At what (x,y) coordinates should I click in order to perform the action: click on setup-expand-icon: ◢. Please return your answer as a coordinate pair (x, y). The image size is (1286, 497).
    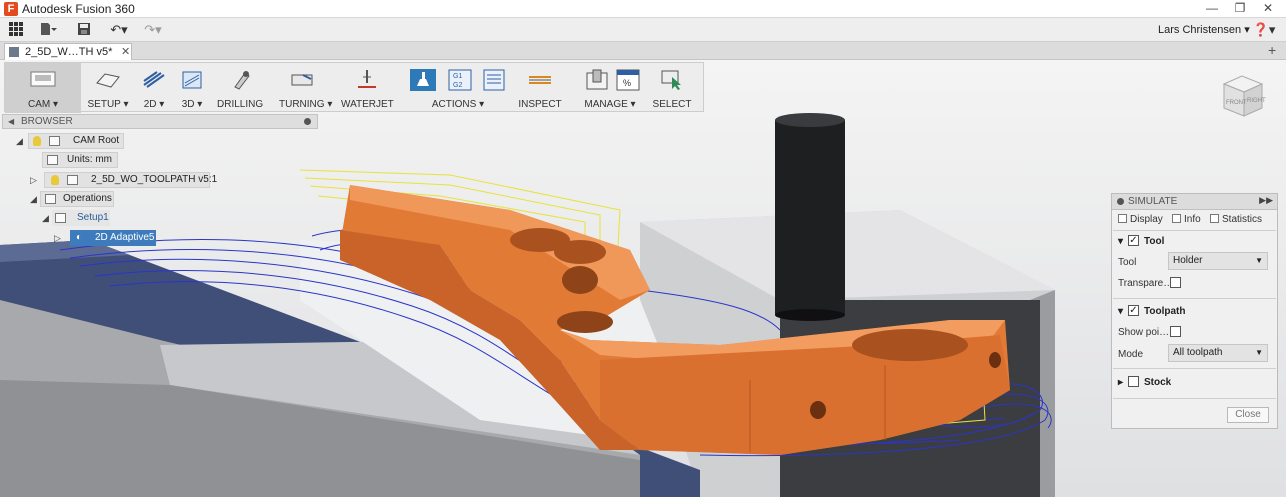
    Looking at the image, I should click on (45, 218).